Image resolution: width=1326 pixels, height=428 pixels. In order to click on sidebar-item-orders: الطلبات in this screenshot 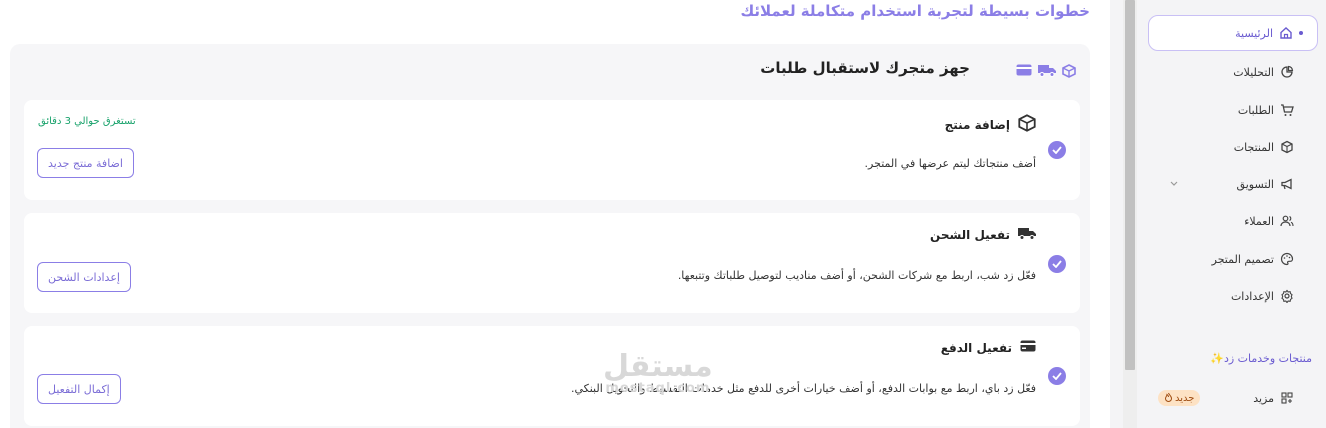, I will do `click(1233, 110)`.